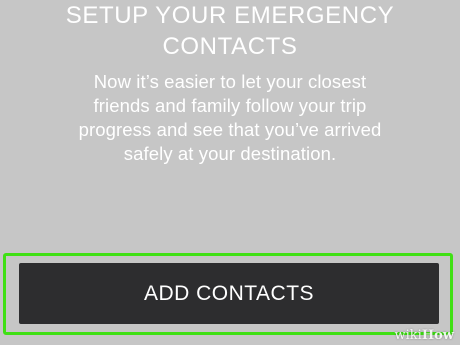 The width and height of the screenshot is (460, 345). Describe the element at coordinates (230, 81) in the screenshot. I see `description-line: Now it’s easier to let your closest` at that location.